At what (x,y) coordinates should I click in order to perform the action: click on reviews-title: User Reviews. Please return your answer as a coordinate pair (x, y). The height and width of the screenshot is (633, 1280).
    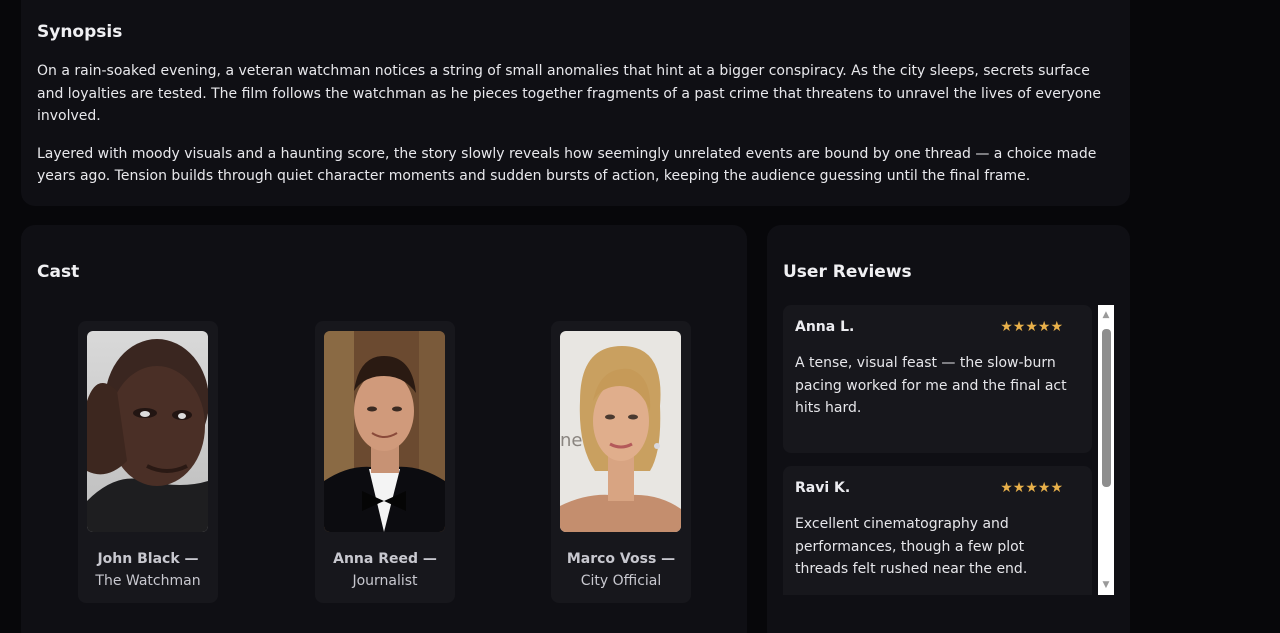
    Looking at the image, I should click on (847, 272).